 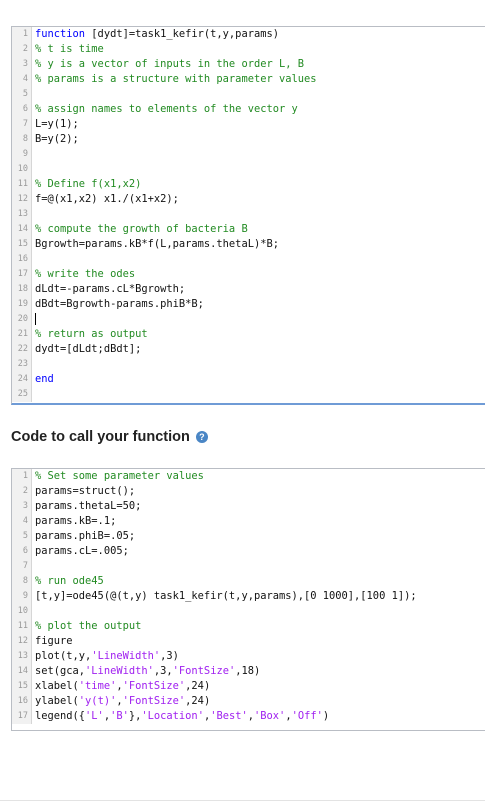 I want to click on code-line: 5, so click(x=248, y=94).